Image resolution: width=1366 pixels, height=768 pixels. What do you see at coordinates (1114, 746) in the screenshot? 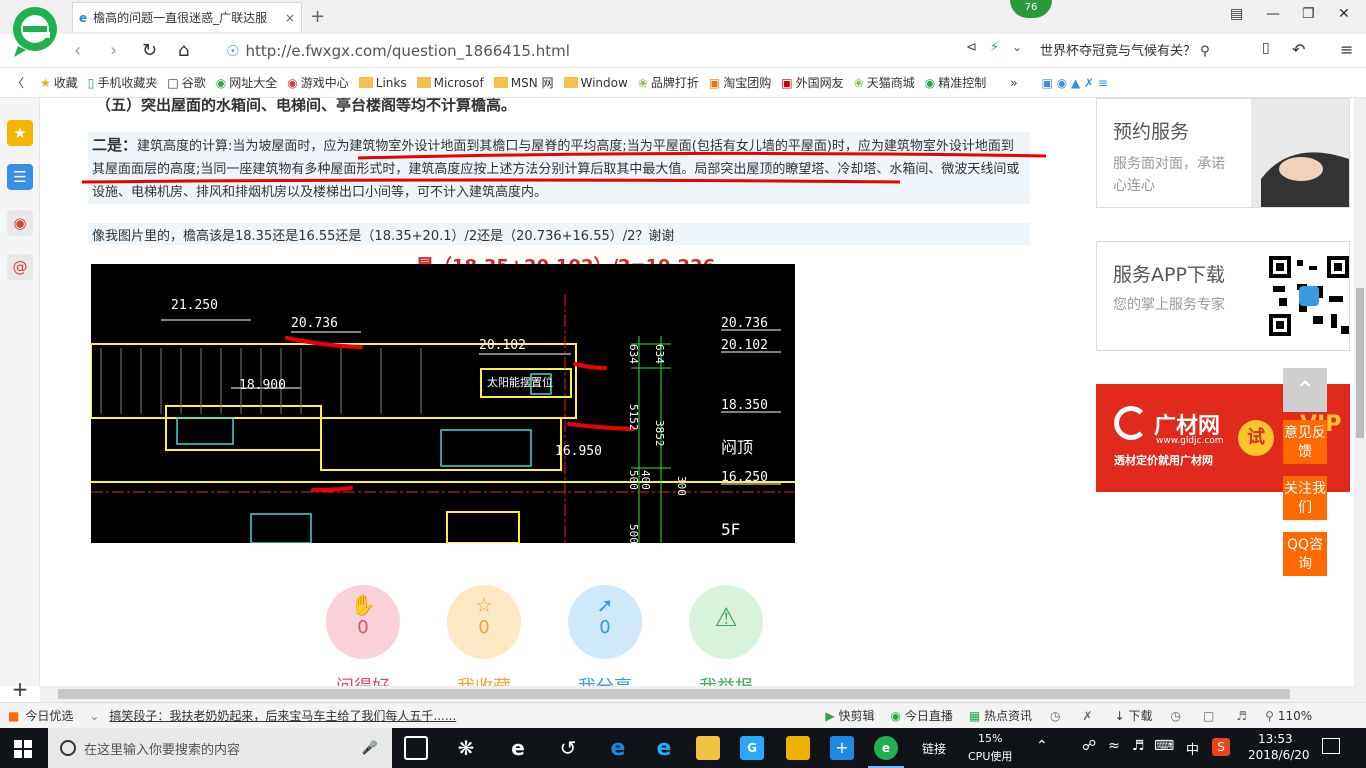
I see `wifi-icon: ≈` at bounding box center [1114, 746].